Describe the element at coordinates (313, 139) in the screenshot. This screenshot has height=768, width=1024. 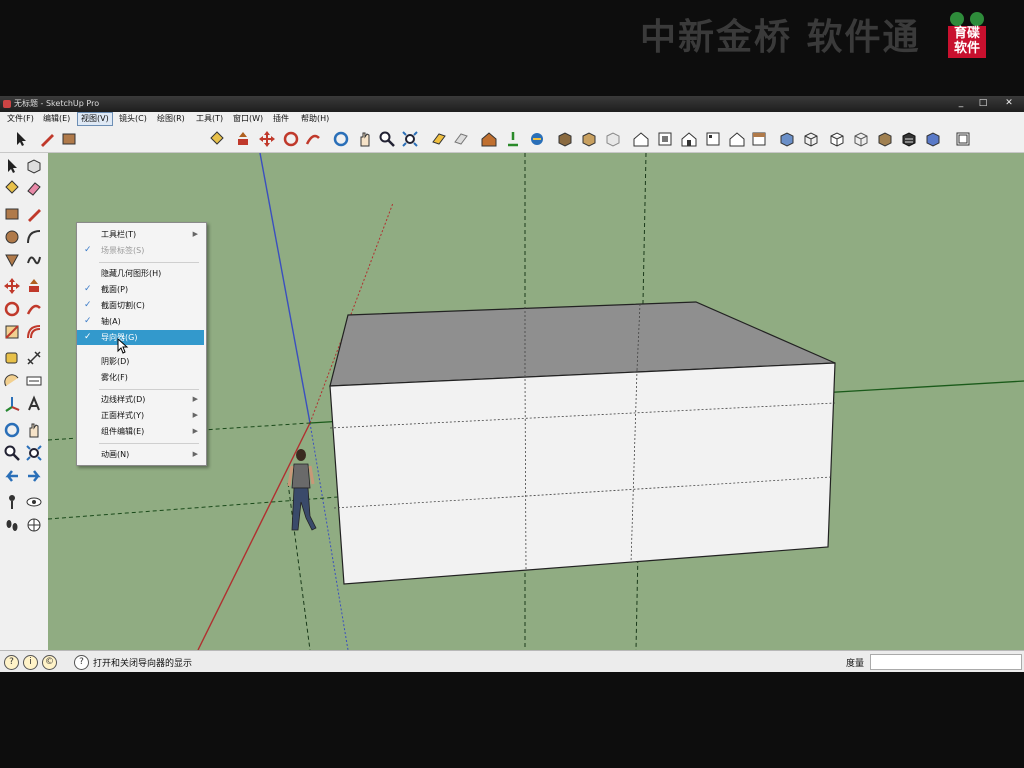
I see `follow-me-icon` at that location.